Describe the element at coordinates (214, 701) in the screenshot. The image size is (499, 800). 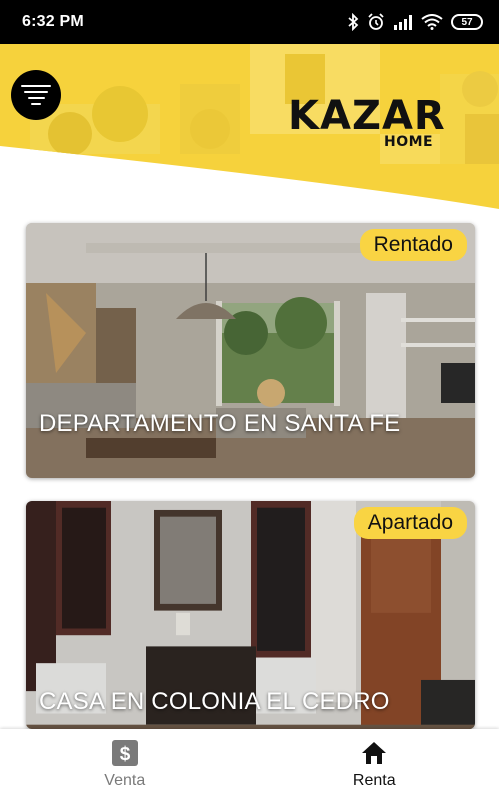
I see `listing-title: CASA EN COLONIA EL CEDRO` at that location.